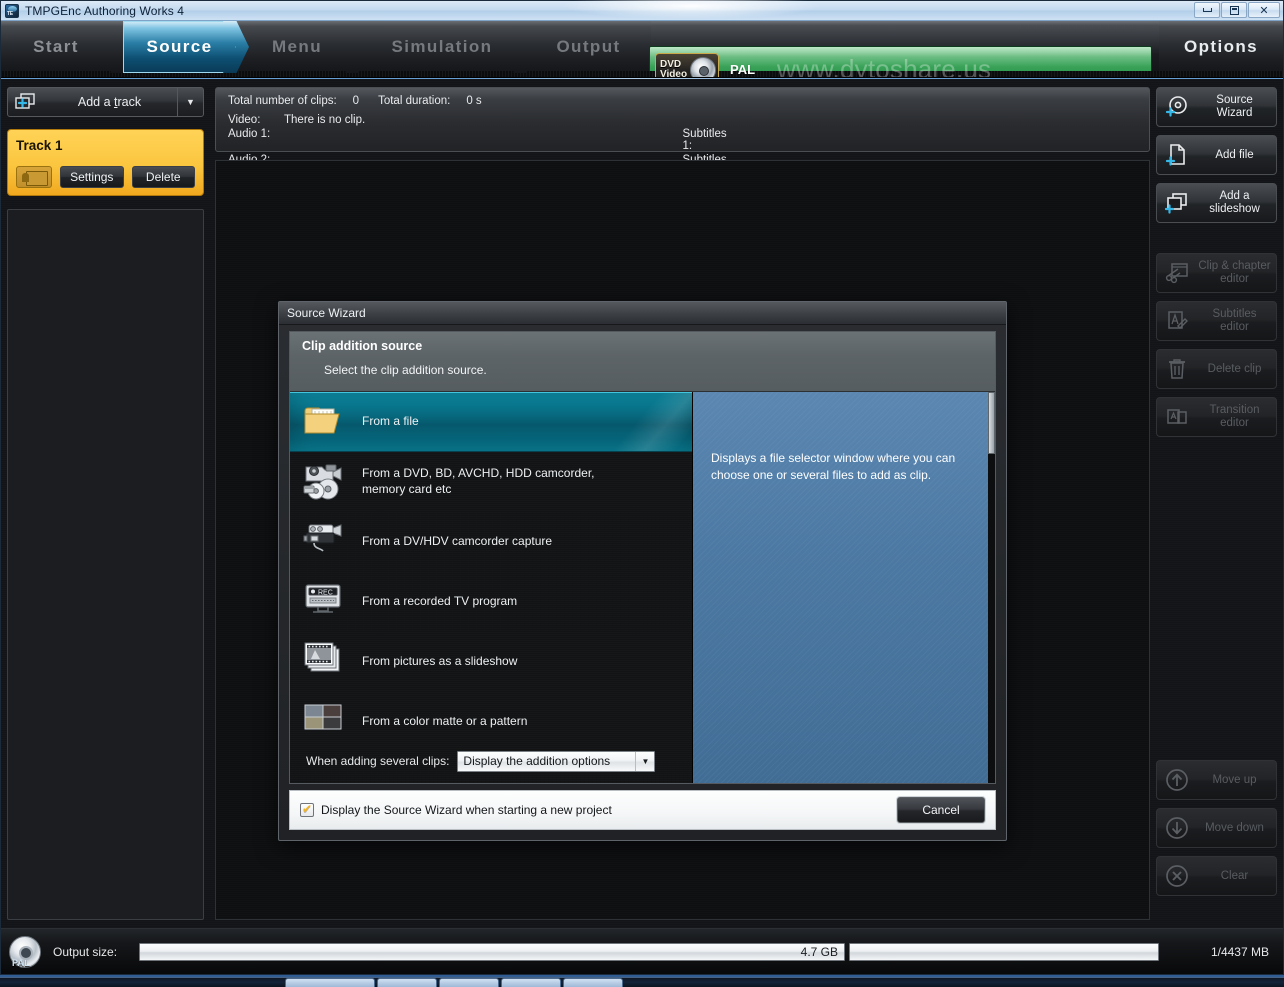  I want to click on tab-source-label: Source, so click(179, 46).